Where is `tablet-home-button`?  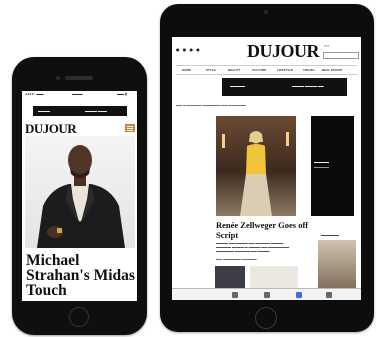 tablet-home-button is located at coordinates (266, 318).